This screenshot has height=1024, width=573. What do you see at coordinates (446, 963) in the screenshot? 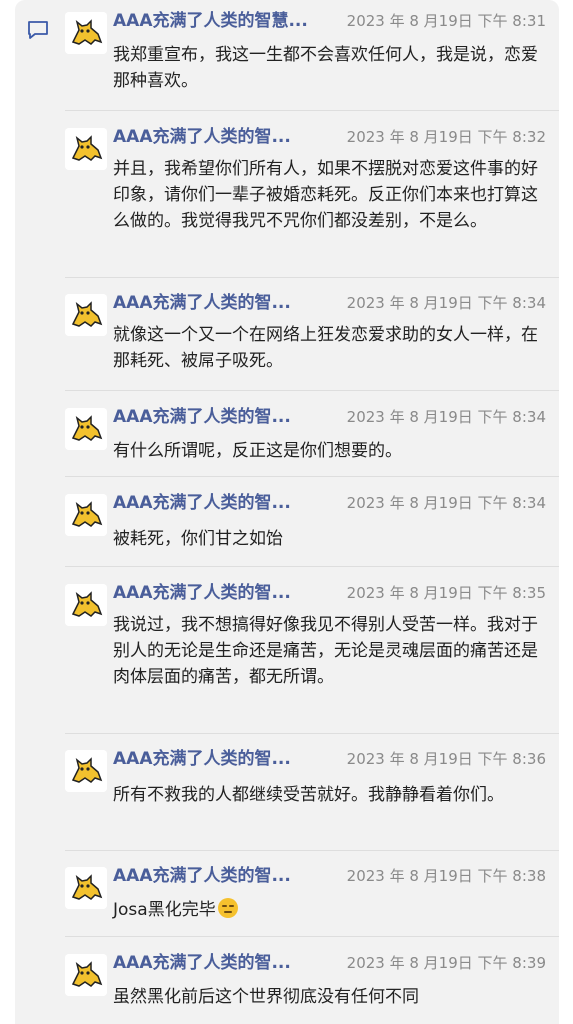
I see `message-timestamp: 2023 年 8 月19日 下午 8:39` at bounding box center [446, 963].